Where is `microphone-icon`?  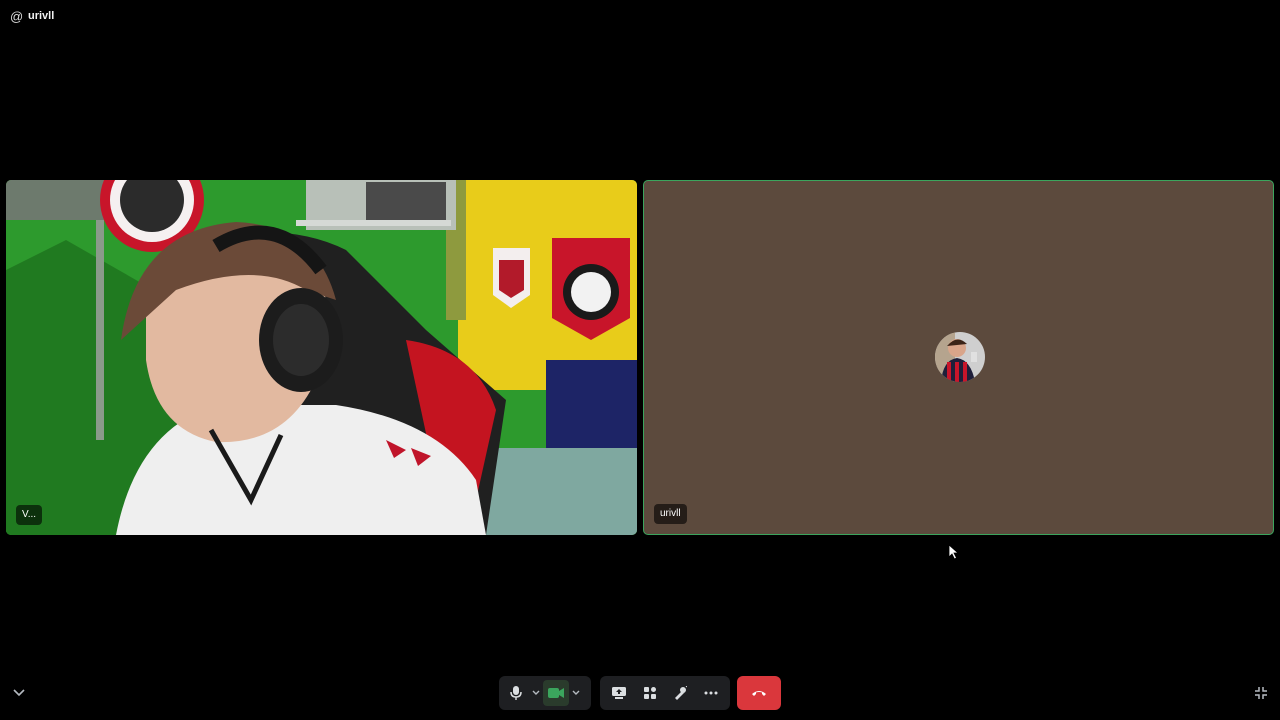
microphone-icon is located at coordinates (516, 693).